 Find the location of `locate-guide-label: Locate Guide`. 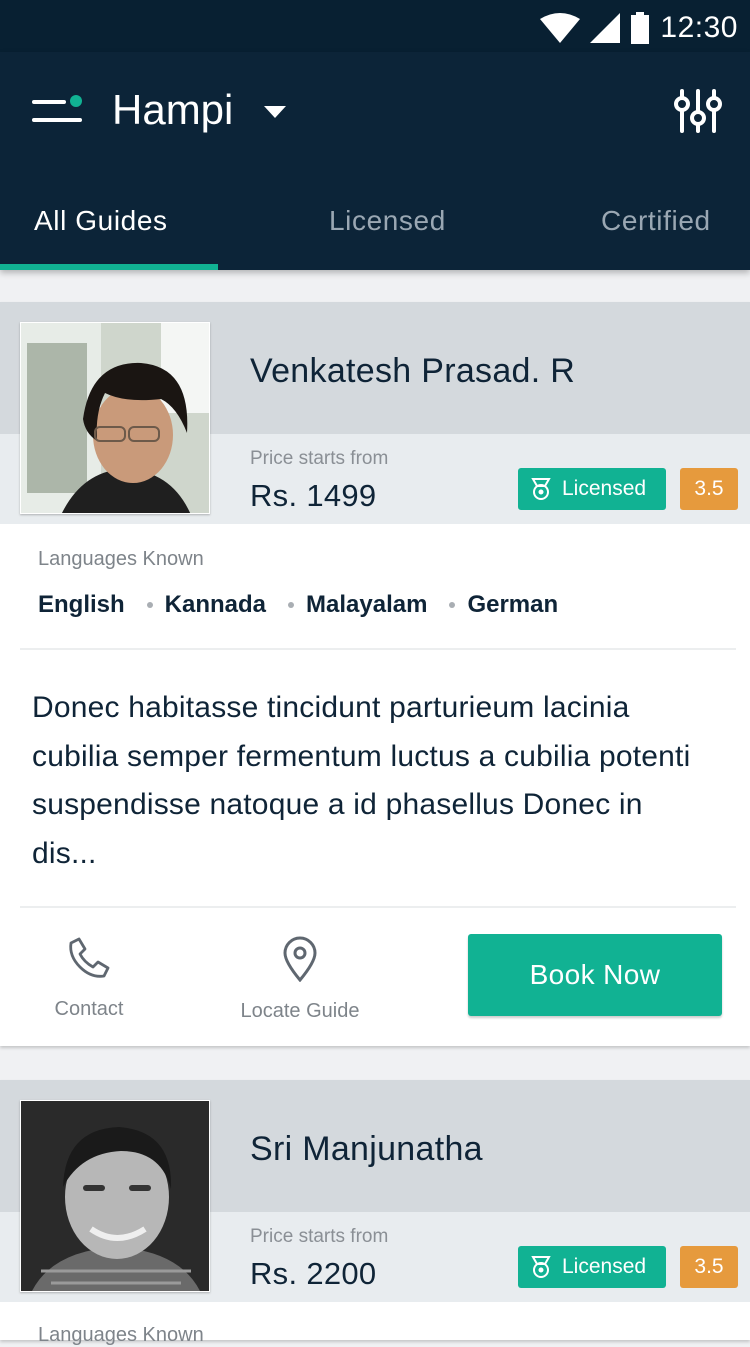

locate-guide-label: Locate Guide is located at coordinates (300, 1011).